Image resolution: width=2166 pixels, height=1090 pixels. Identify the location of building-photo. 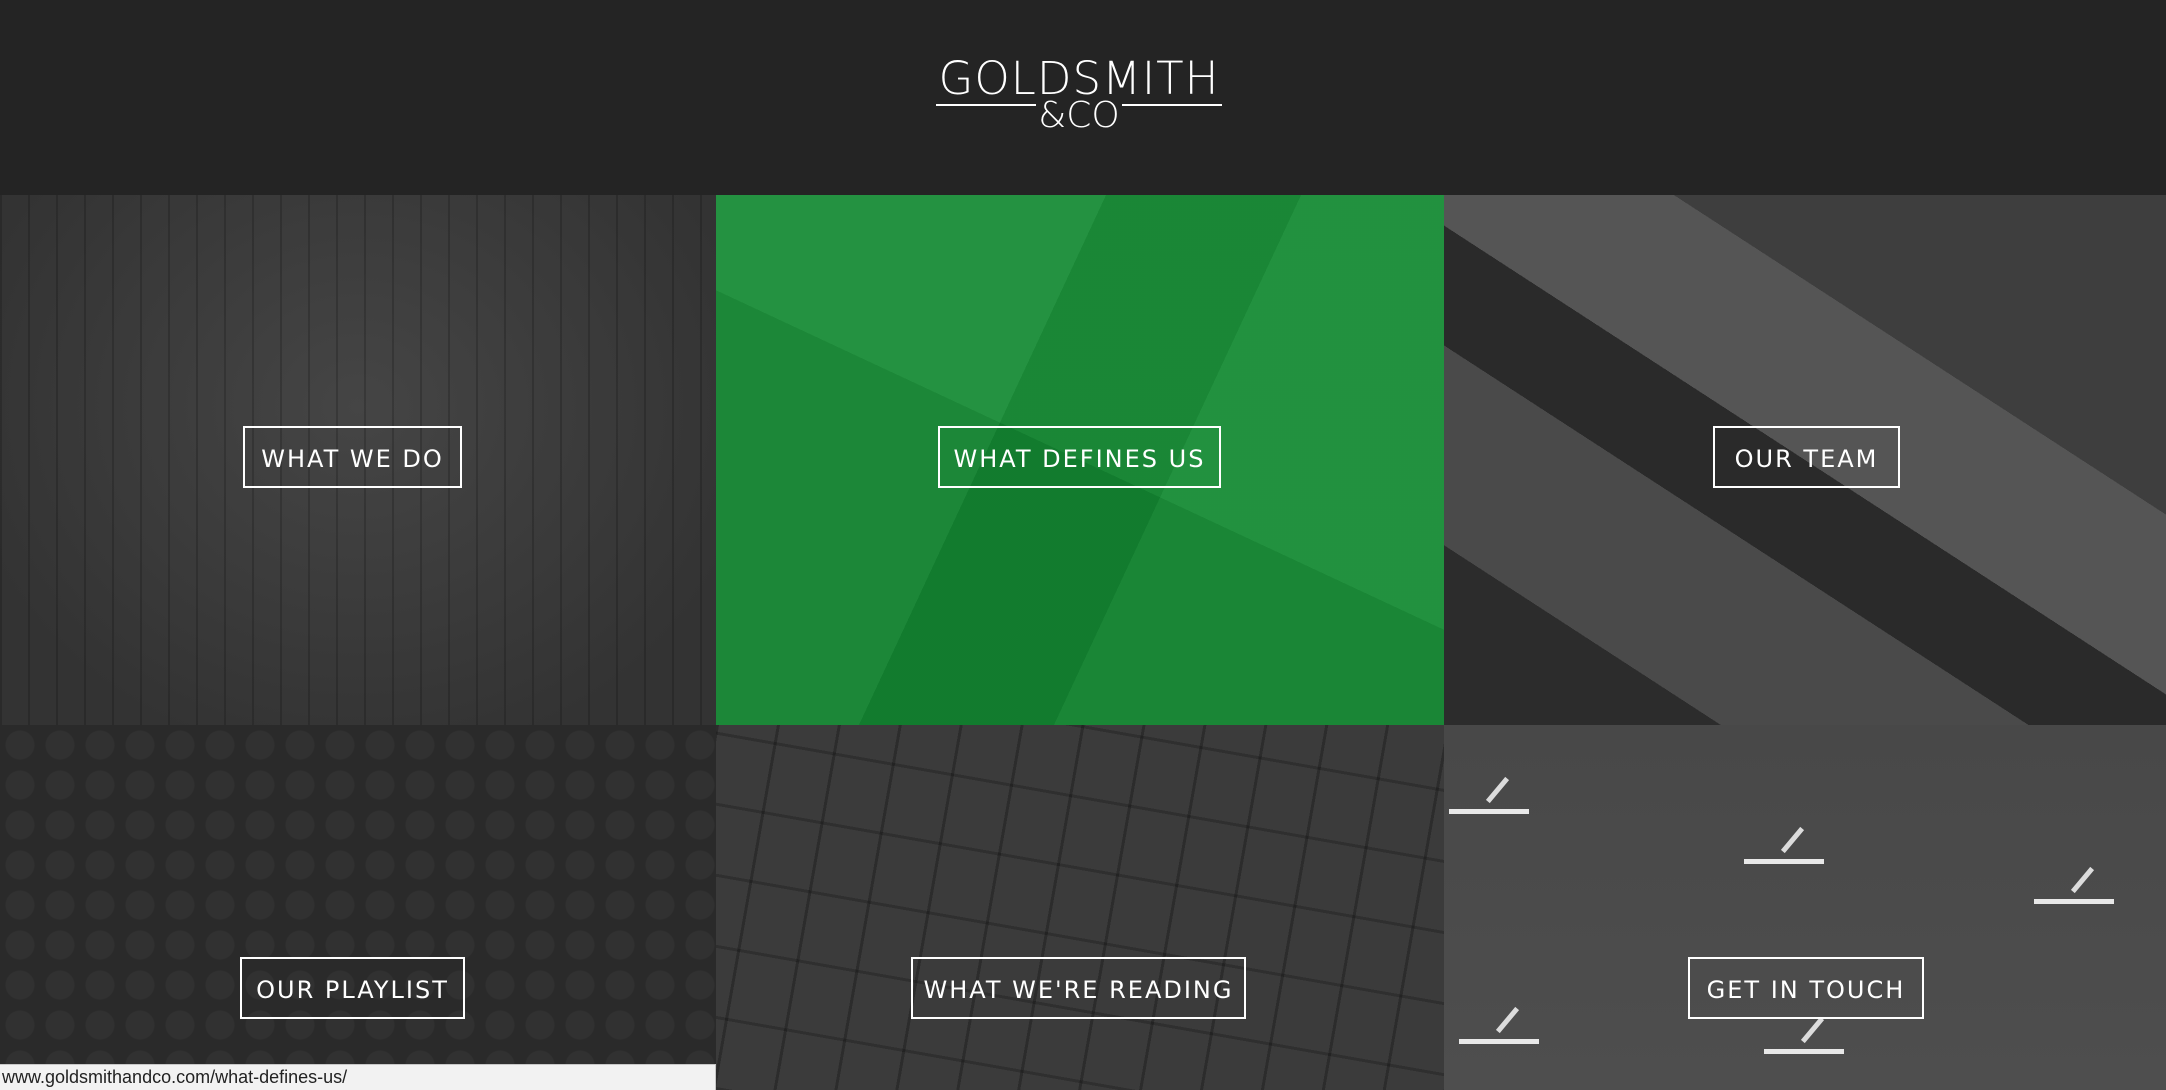
(1080, 907).